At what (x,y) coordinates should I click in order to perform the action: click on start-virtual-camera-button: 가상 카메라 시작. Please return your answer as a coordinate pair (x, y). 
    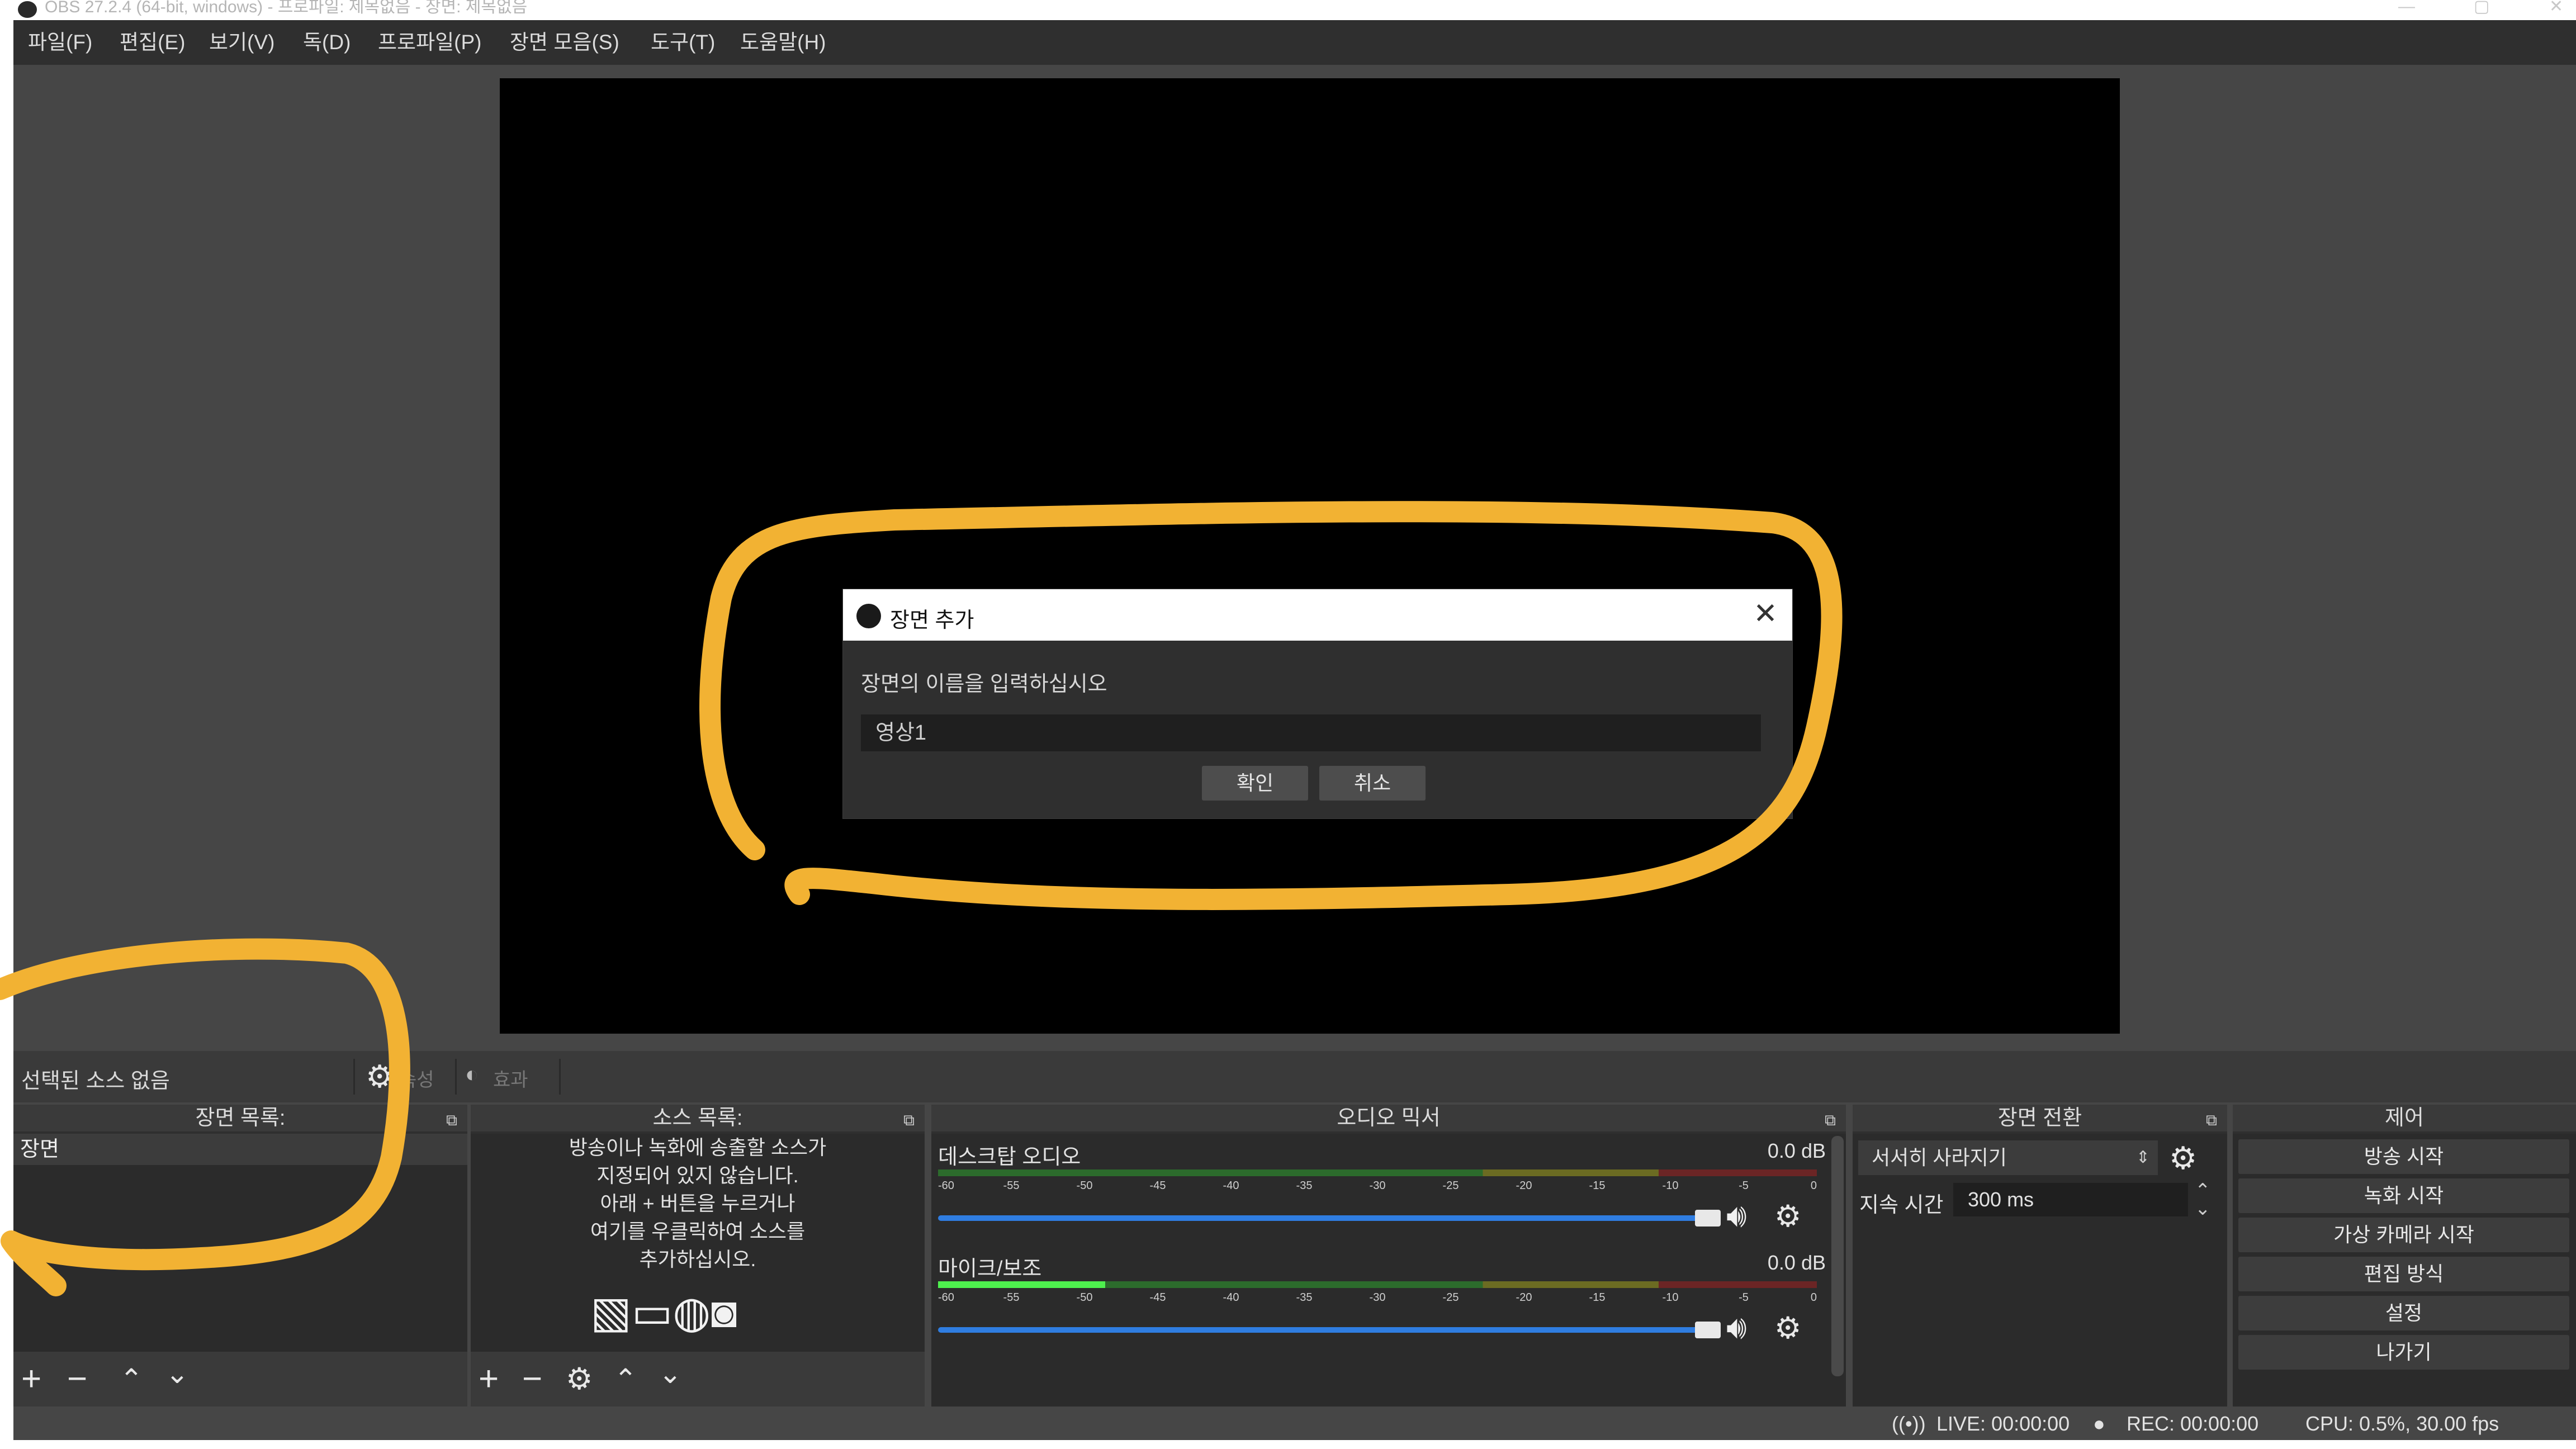
    Looking at the image, I should click on (2403, 1235).